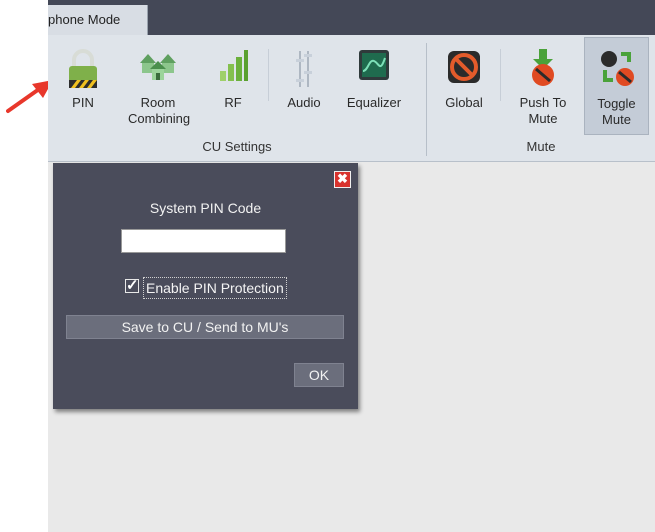  What do you see at coordinates (464, 102) in the screenshot?
I see `global-label: Global` at bounding box center [464, 102].